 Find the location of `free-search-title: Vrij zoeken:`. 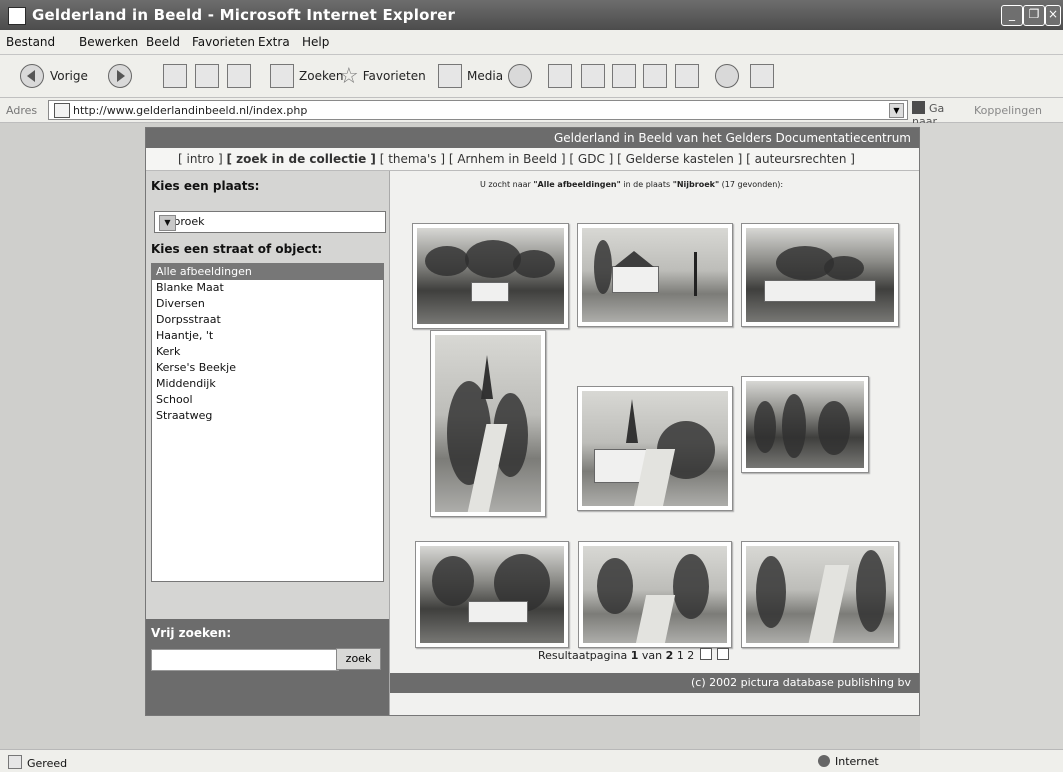

free-search-title: Vrij zoeken: is located at coordinates (191, 633).